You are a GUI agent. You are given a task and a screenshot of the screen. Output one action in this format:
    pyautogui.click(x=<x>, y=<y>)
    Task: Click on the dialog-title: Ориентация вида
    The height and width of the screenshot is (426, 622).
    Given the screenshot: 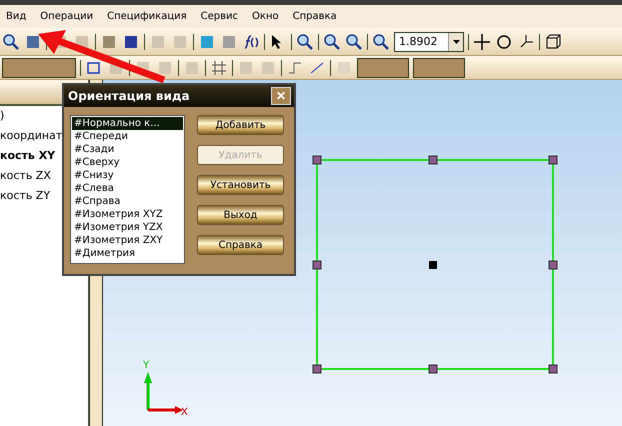 What is the action you would take?
    pyautogui.click(x=129, y=96)
    